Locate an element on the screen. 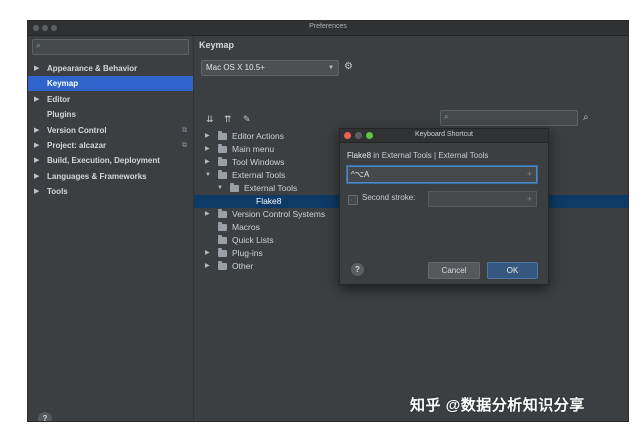  sidebar-item-languages-frameworks: ▶ Languages & Frameworks is located at coordinates (110, 176).